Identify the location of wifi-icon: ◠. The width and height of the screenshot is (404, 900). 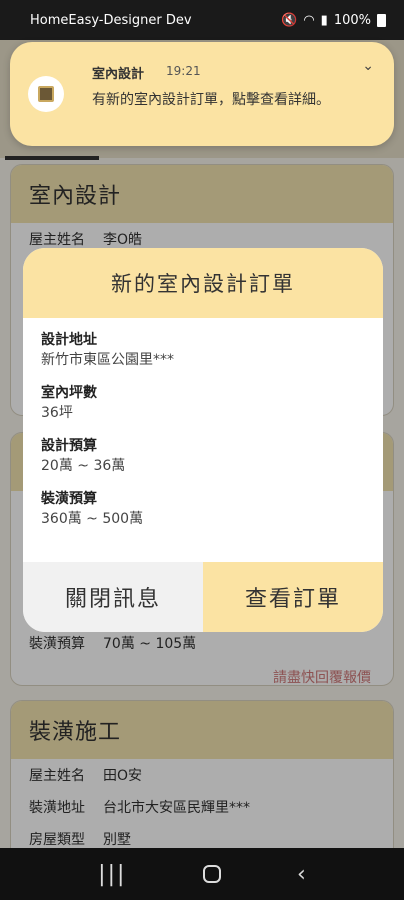
(309, 20).